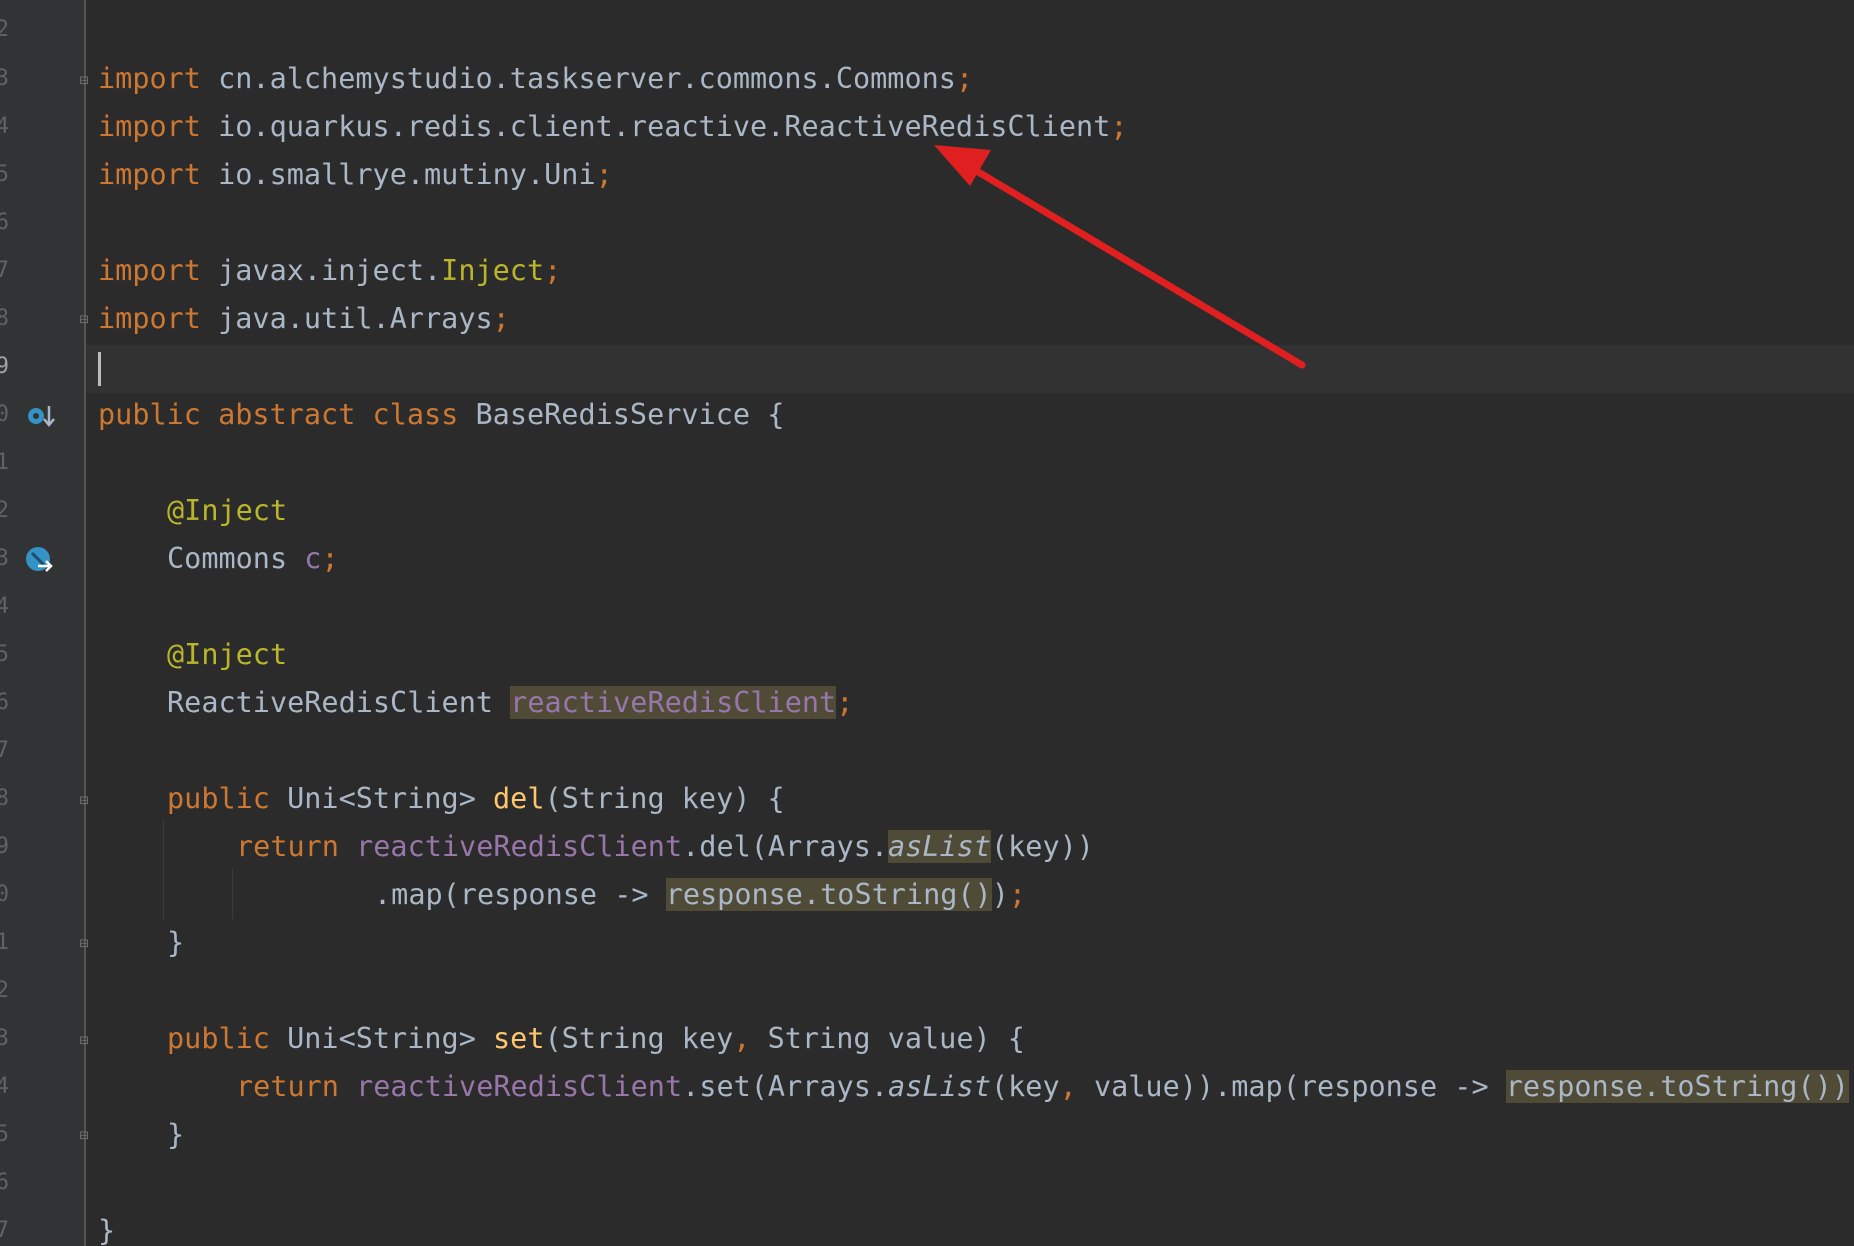 The width and height of the screenshot is (1854, 1246). Describe the element at coordinates (970, 369) in the screenshot. I see `current-line-highlight` at that location.